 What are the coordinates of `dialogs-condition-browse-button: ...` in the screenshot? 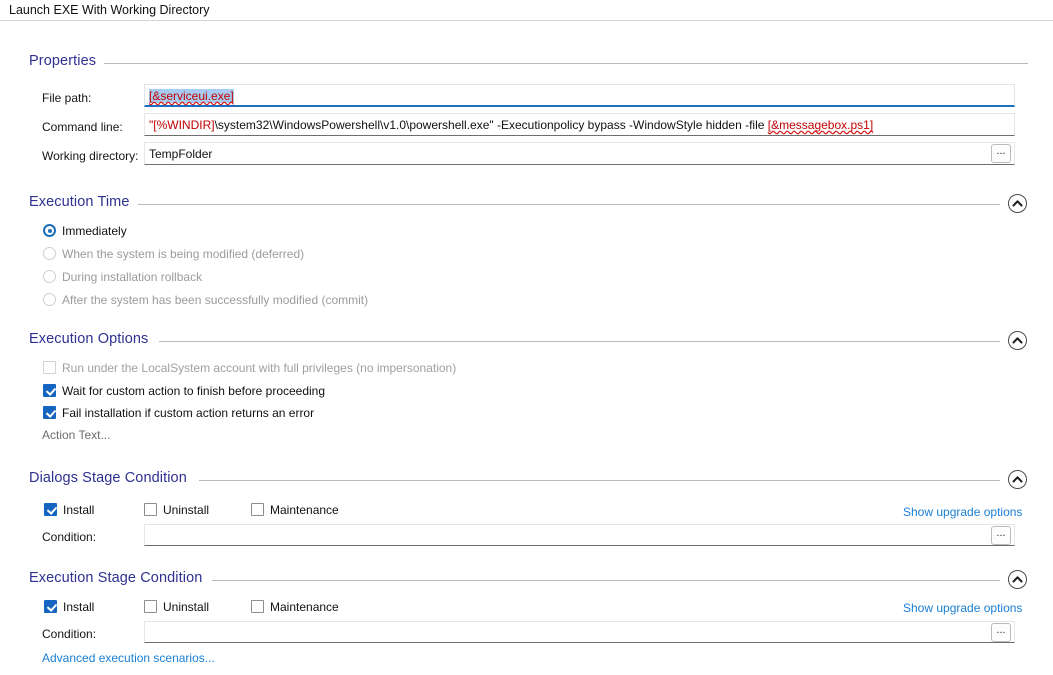 It's located at (1001, 535).